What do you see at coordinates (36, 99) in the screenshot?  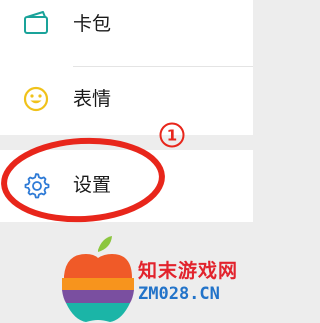 I see `smiley-icon` at bounding box center [36, 99].